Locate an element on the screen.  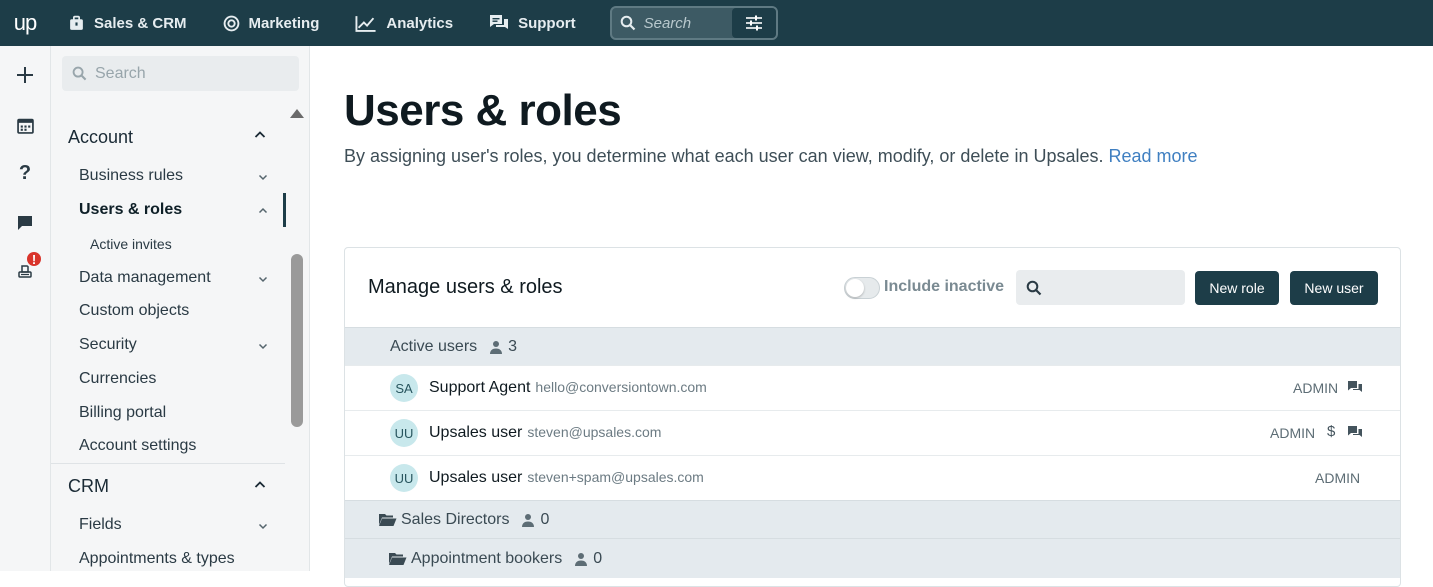
sidebar-search-placeholder: Search is located at coordinates (120, 73).